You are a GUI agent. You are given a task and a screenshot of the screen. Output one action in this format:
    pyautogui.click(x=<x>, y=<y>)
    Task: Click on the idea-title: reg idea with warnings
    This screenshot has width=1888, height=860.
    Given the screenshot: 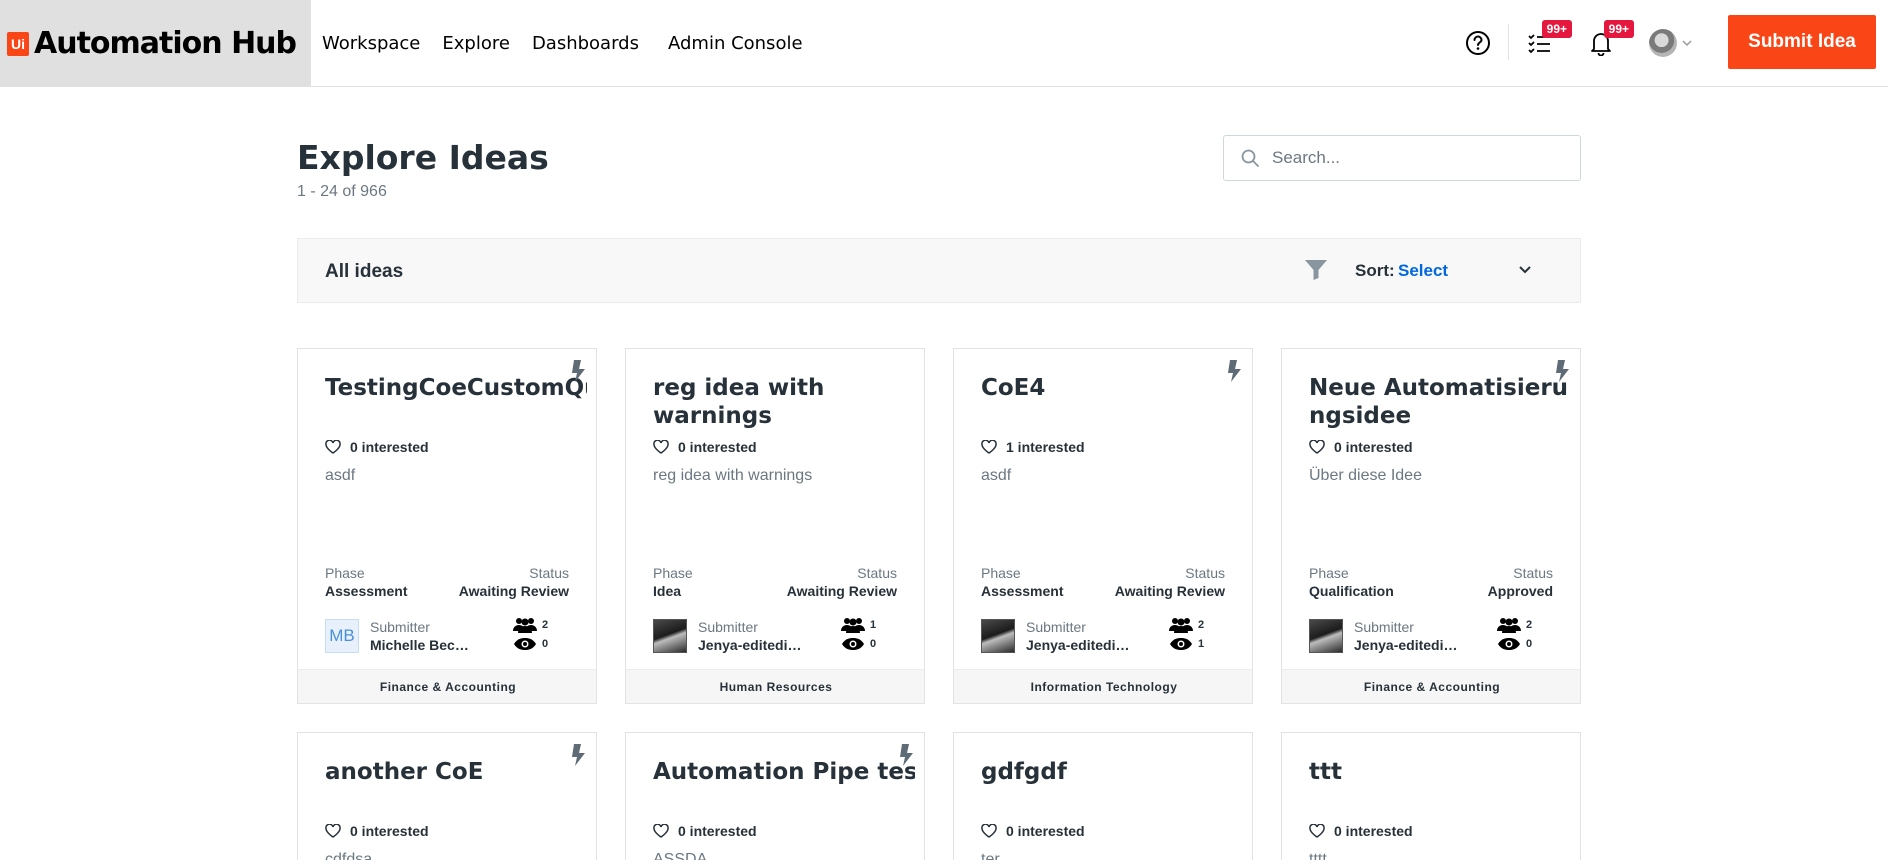 What is the action you would take?
    pyautogui.click(x=784, y=402)
    